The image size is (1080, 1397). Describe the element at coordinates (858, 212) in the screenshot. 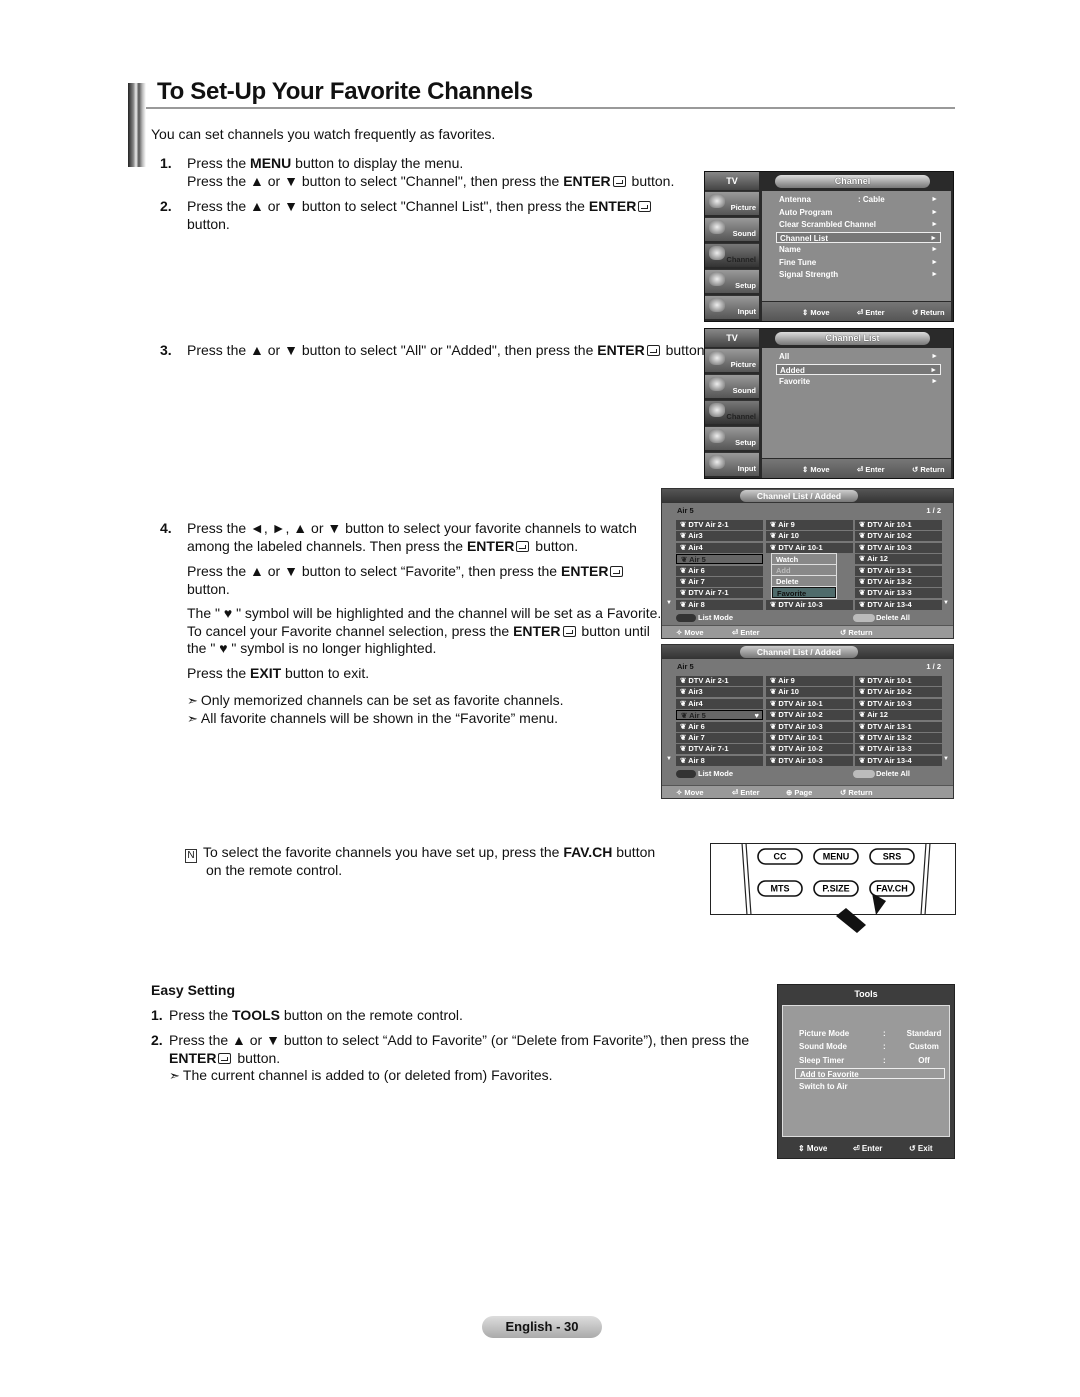

I see `menu-item: Auto Program ►` at that location.